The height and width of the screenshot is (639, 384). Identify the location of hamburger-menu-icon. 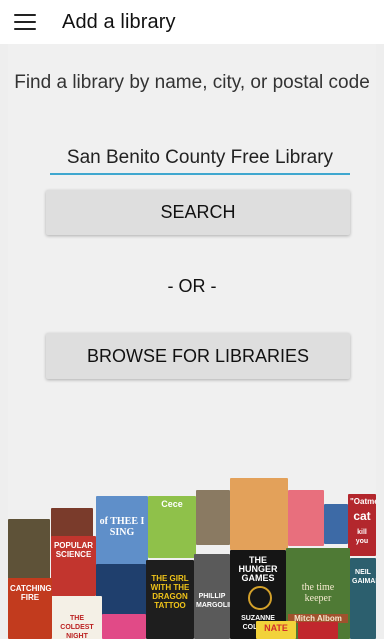
(25, 22).